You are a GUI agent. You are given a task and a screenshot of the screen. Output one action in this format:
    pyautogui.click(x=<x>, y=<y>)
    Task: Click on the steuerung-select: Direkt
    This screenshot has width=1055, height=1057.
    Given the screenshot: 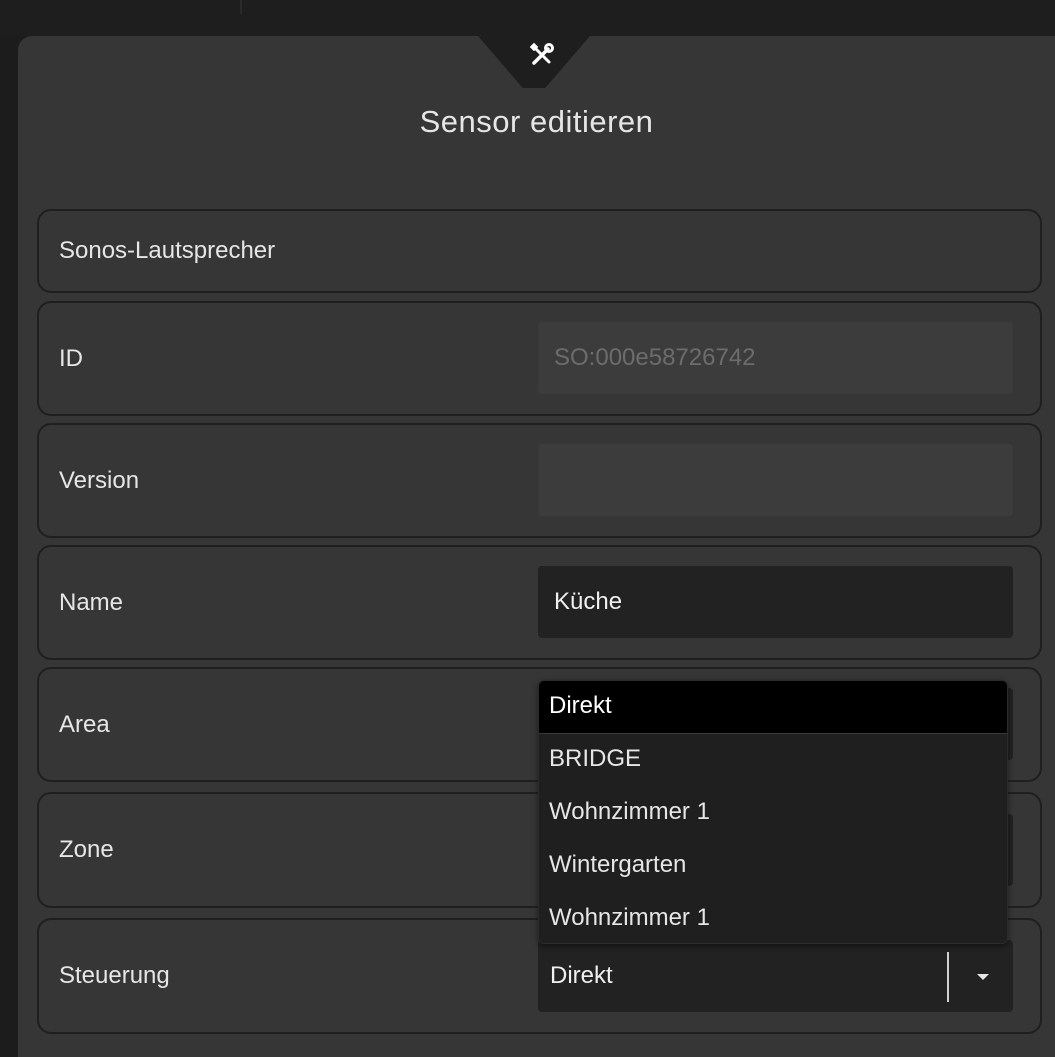 What is the action you would take?
    pyautogui.click(x=775, y=976)
    